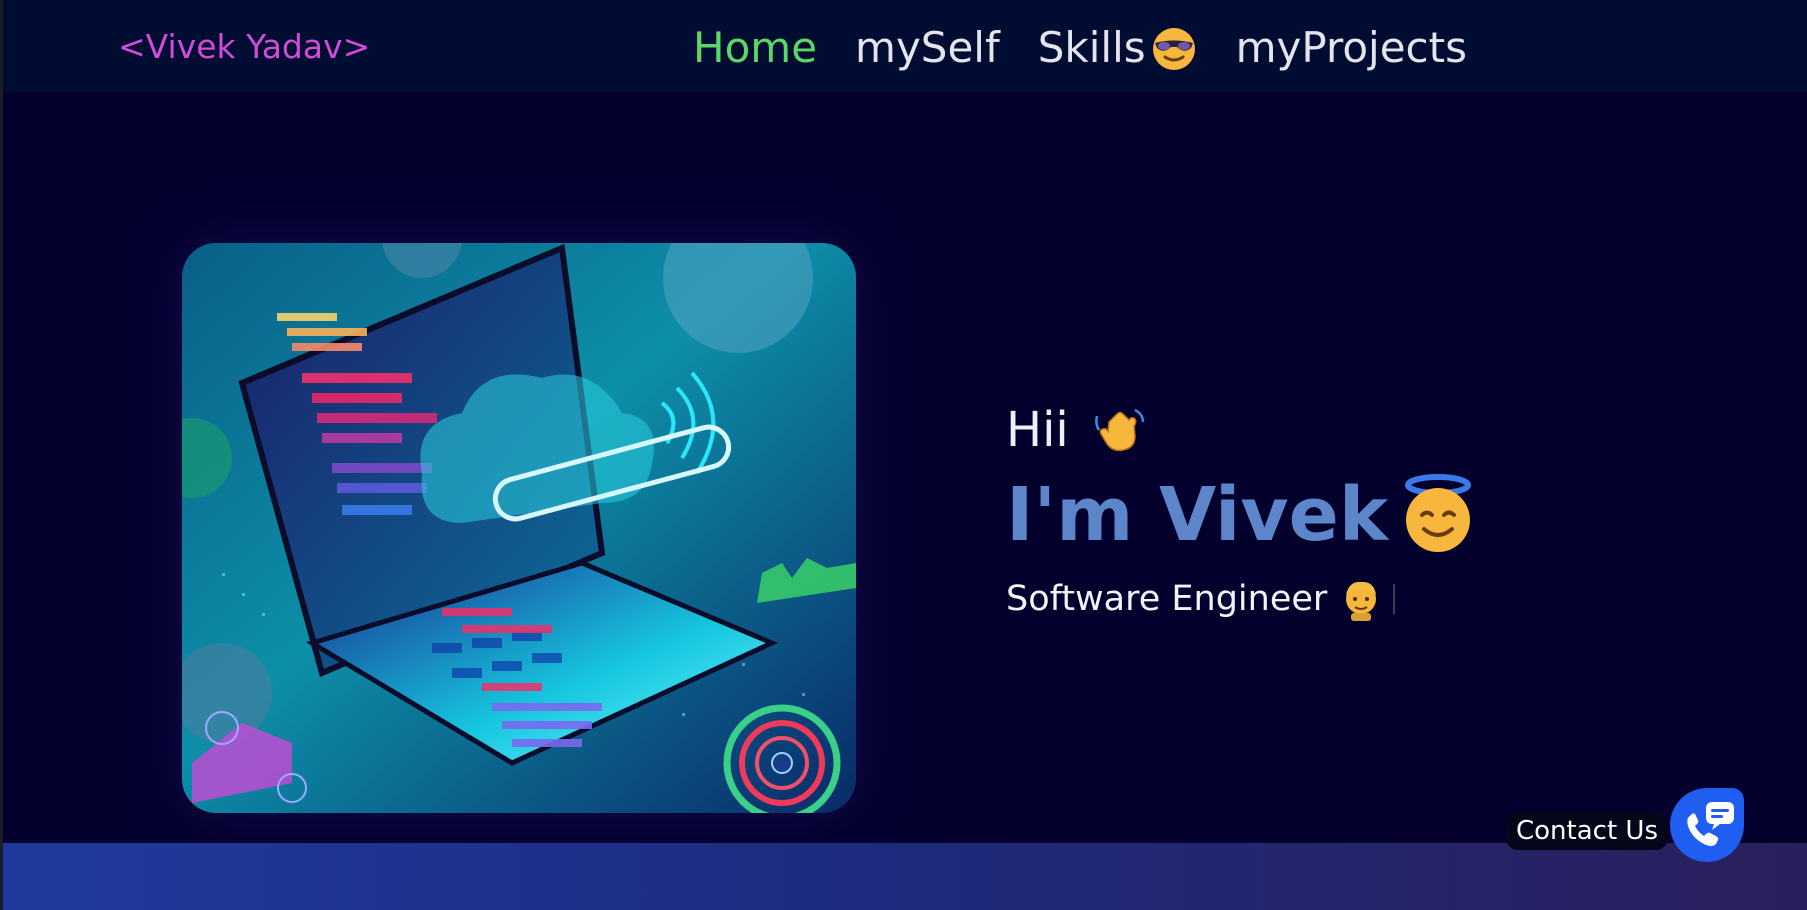 This screenshot has width=1807, height=910. I want to click on greeting-text: Hii, so click(1037, 430).